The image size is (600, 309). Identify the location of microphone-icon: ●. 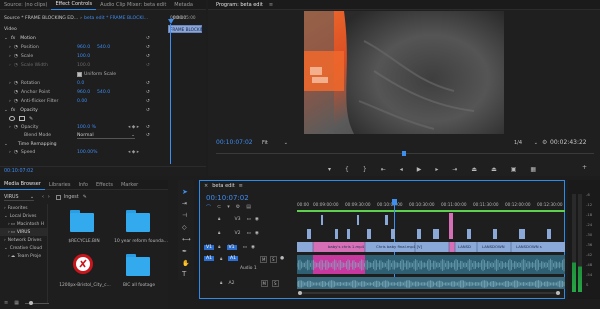
(282, 258).